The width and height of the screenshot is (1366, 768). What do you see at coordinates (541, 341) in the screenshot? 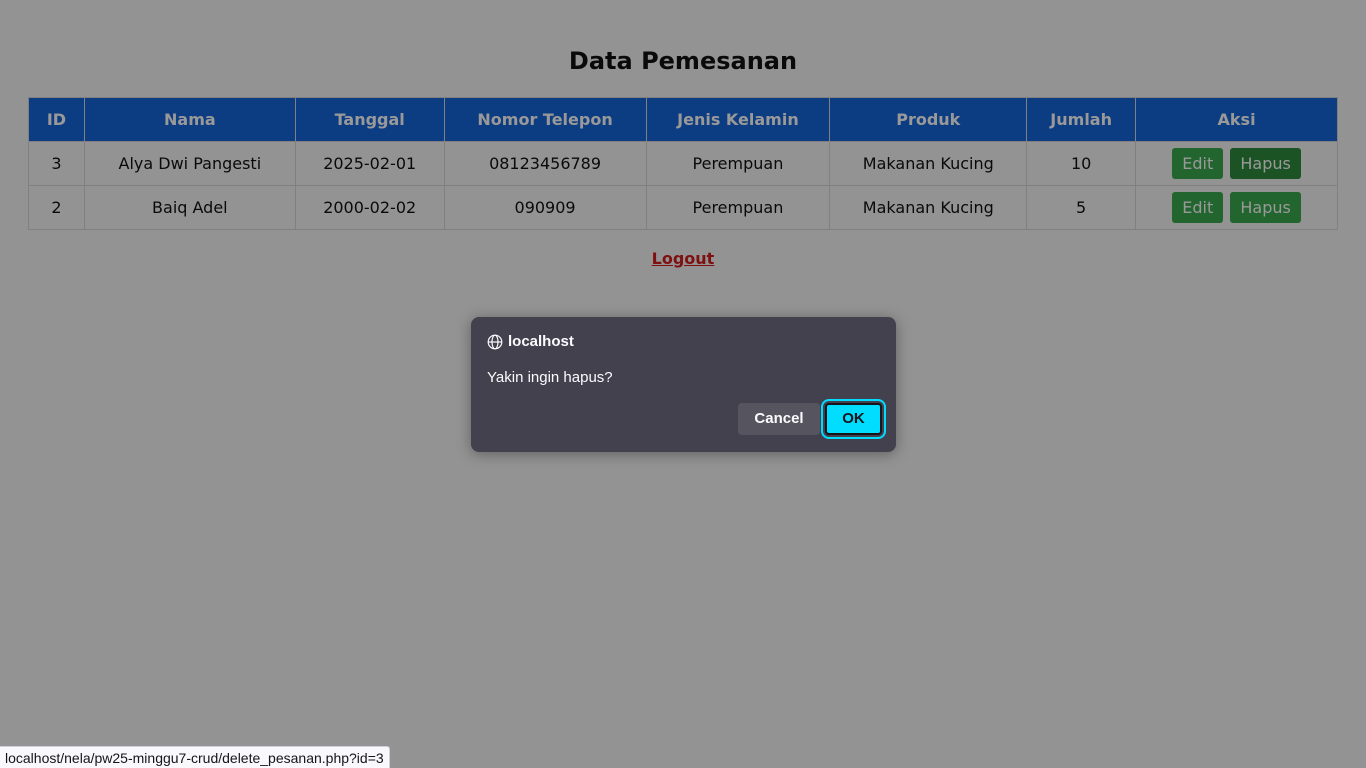
I see `dialog-origin-label: localhost` at bounding box center [541, 341].